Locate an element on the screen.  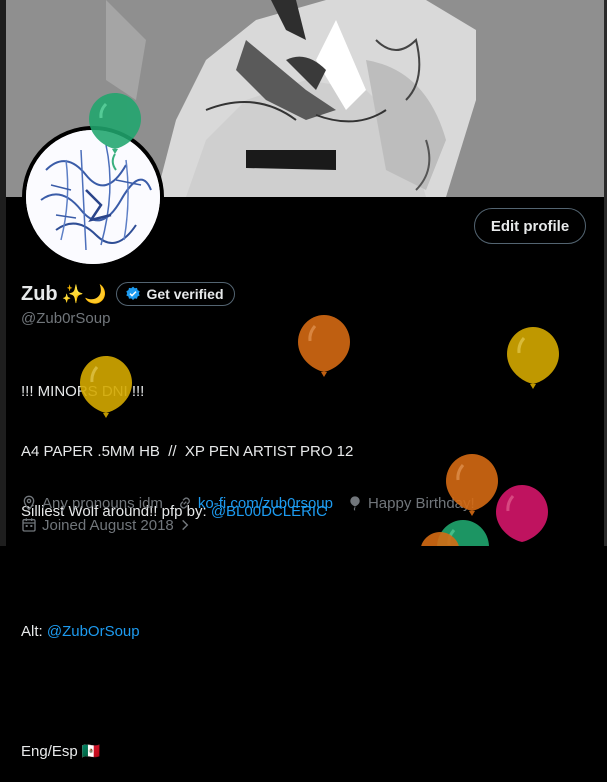
alt-account-link: @ZubOrSoup is located at coordinates (93, 631).